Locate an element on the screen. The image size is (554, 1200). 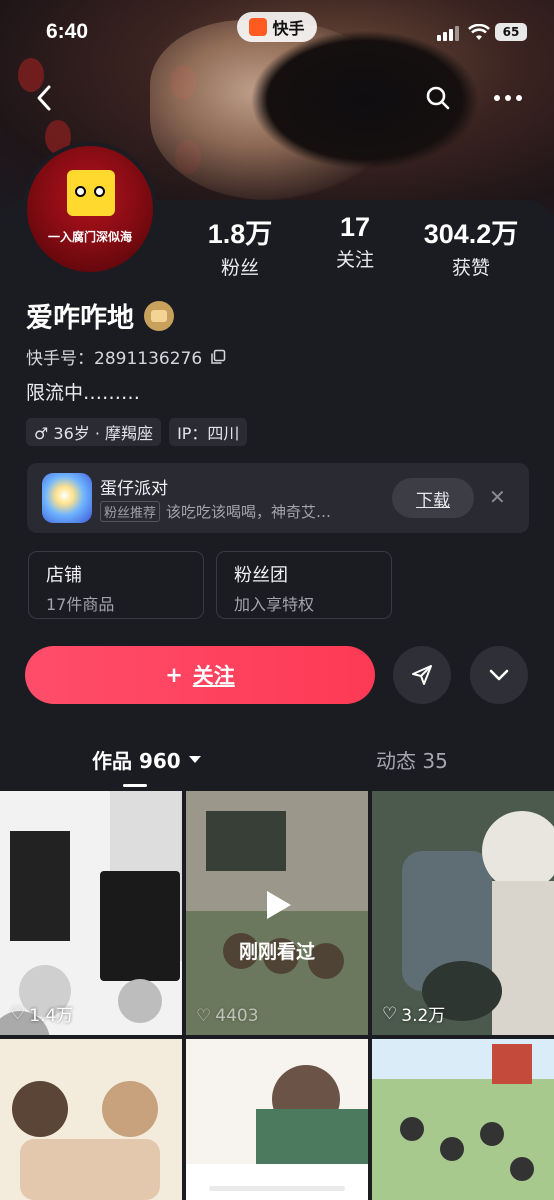
stat-likes: 304.2万 获赞 is located at coordinates (471, 246).